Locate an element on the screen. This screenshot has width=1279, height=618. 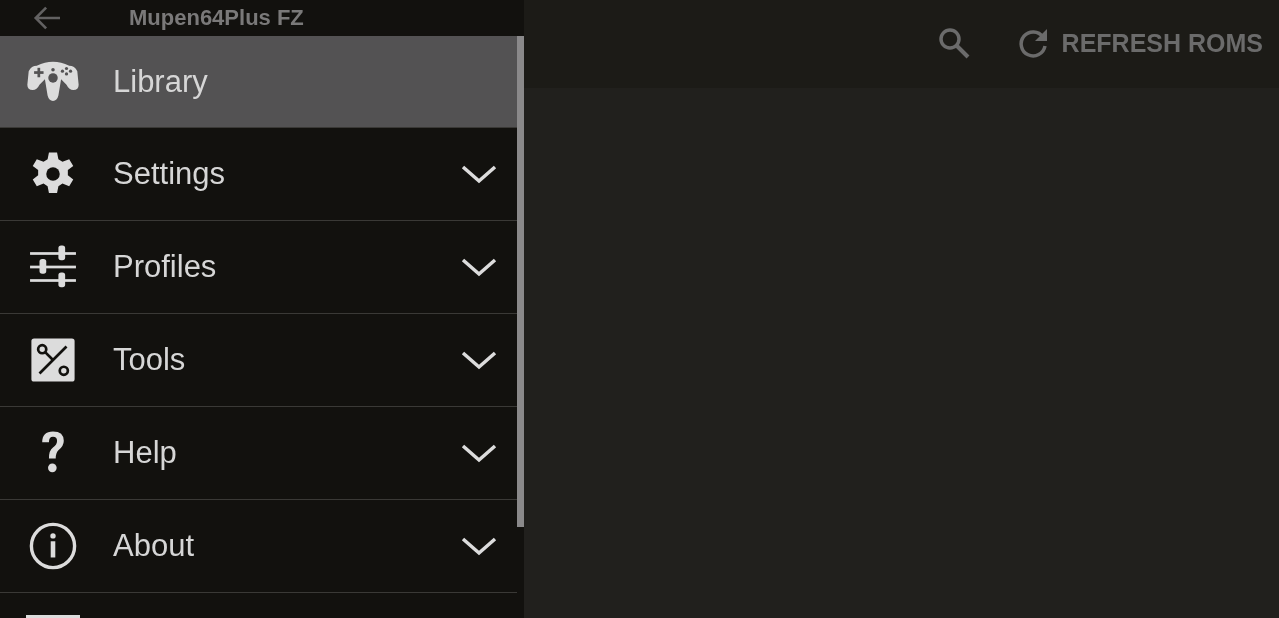
drawer-item: Settings is located at coordinates (258, 174).